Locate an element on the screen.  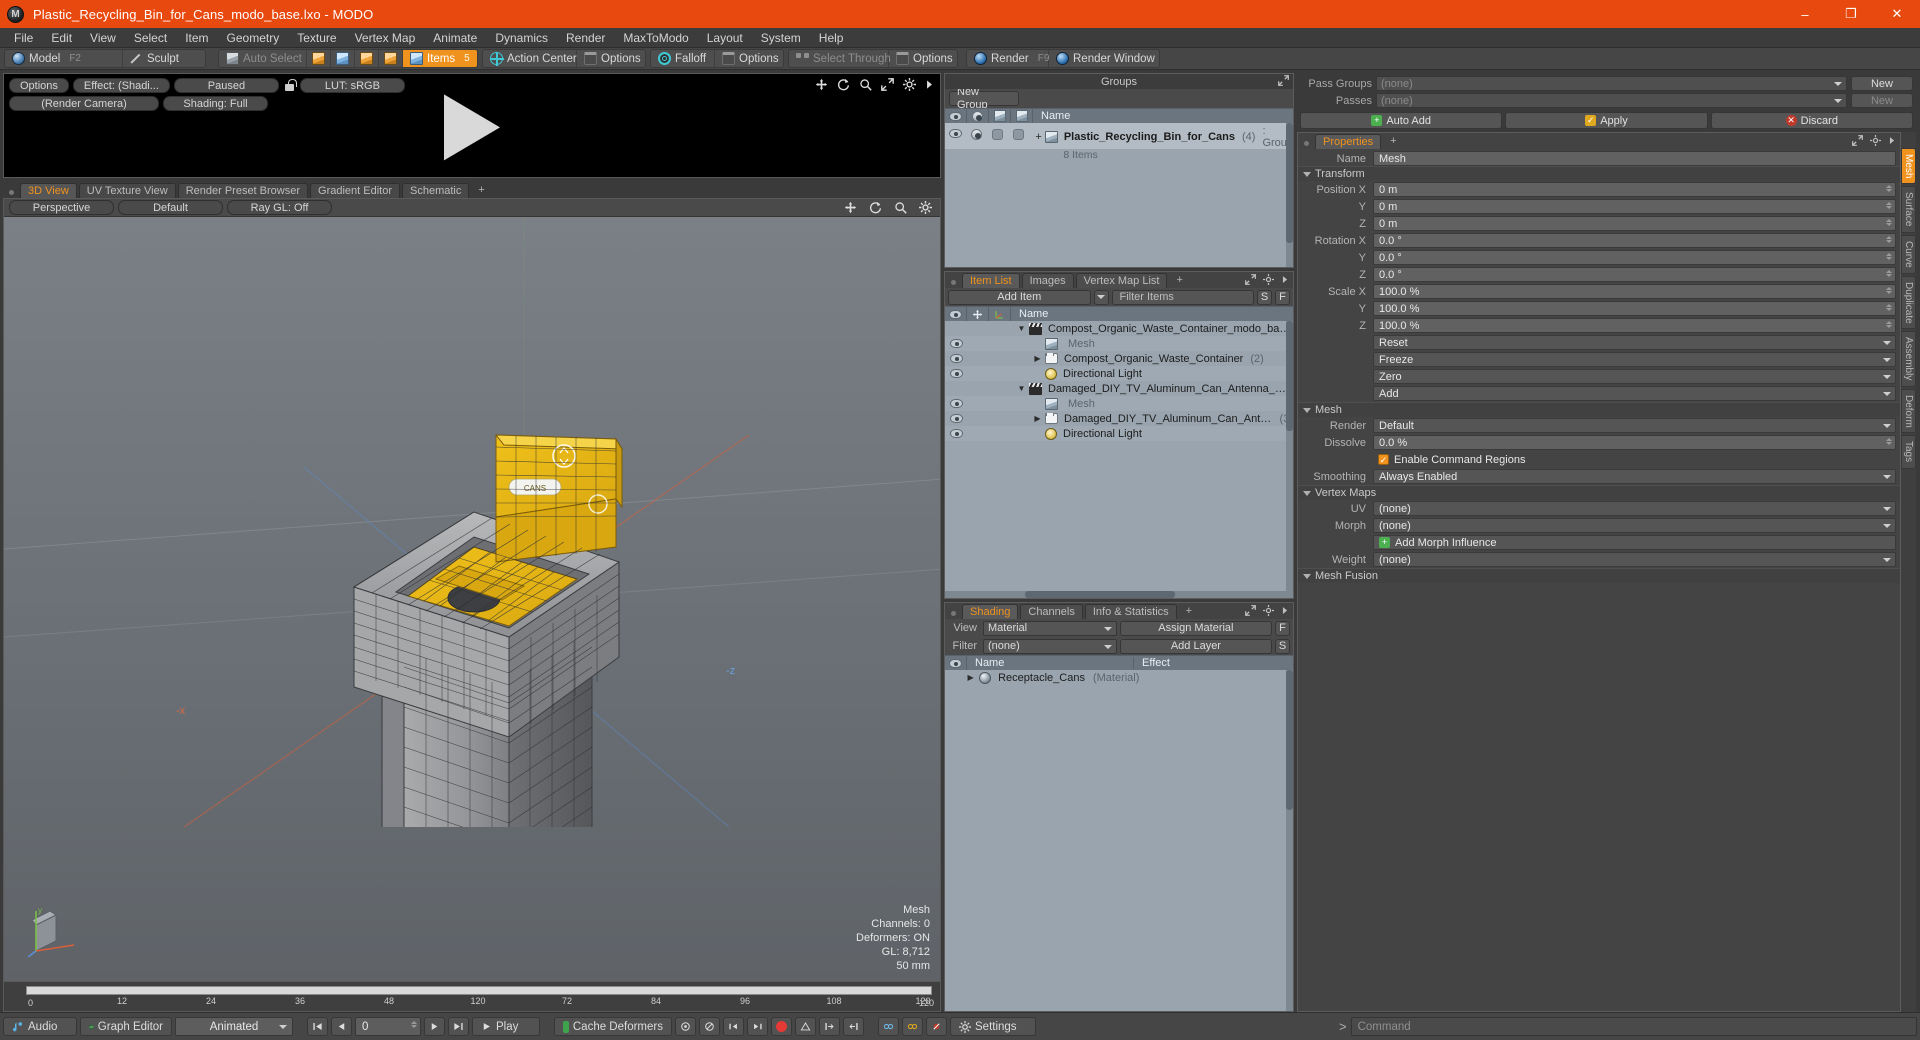
menu-edit: Edit is located at coordinates (61, 38).